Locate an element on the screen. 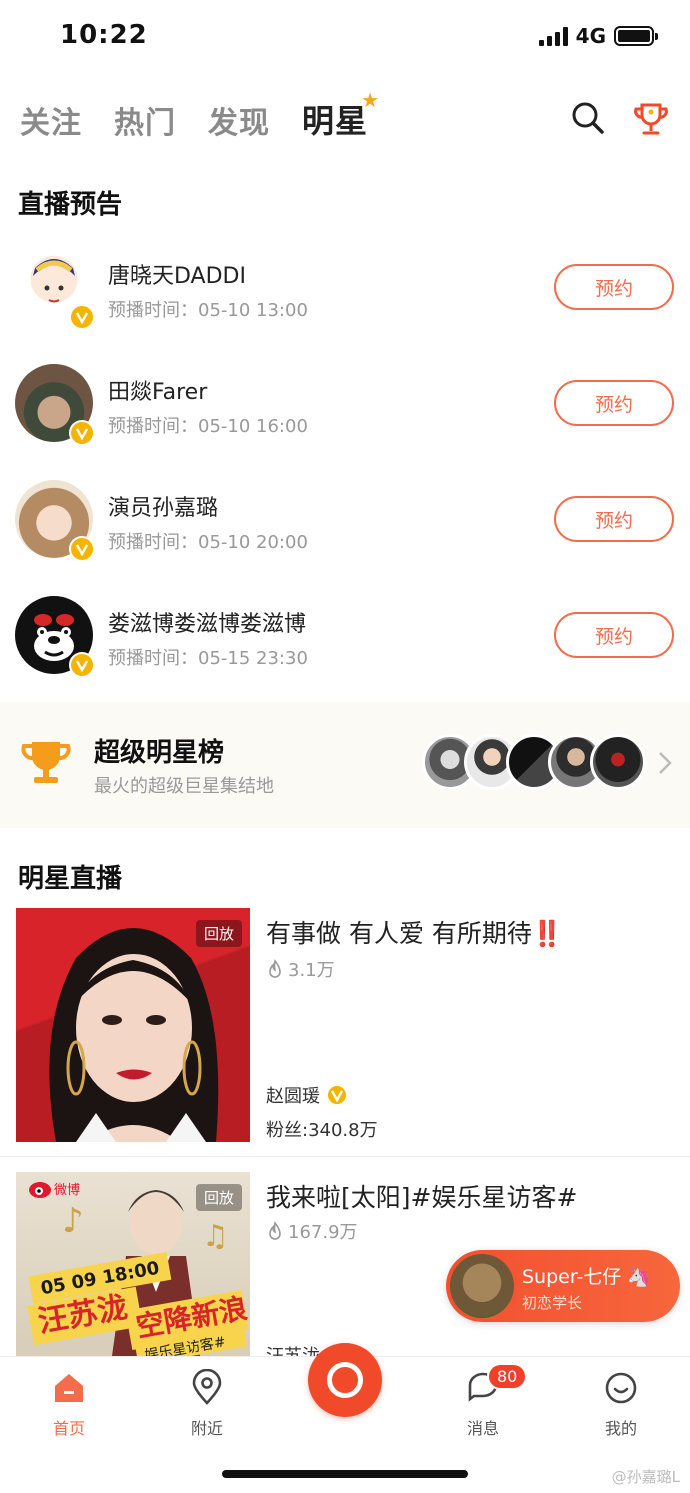  poster-brand: 微博 is located at coordinates (67, 1190).